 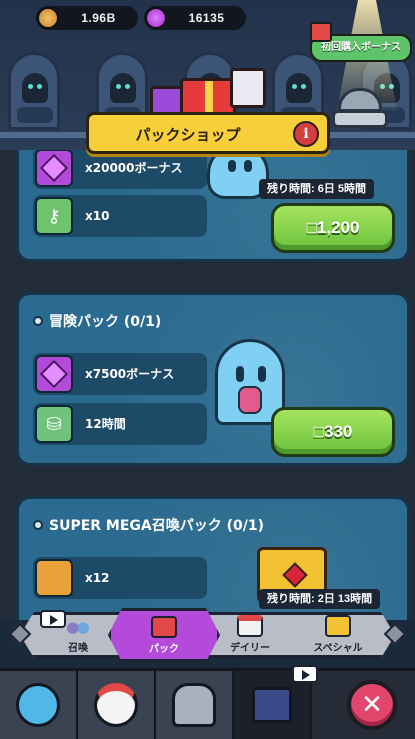 I want to click on pack-item-label: x10, so click(x=97, y=215).